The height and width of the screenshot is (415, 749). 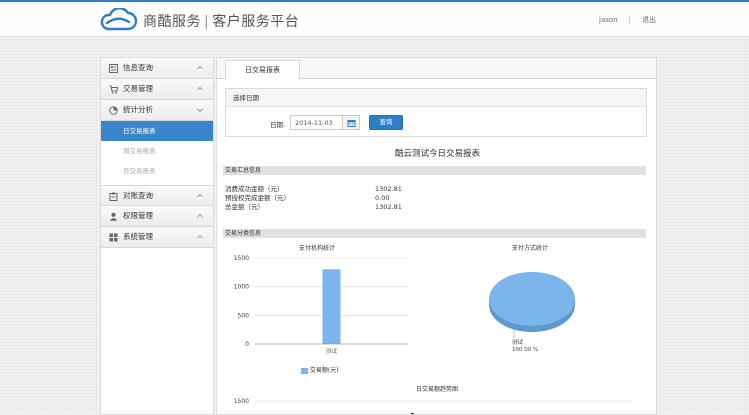 I want to click on summary-label: 总金额（元）, so click(x=244, y=207).